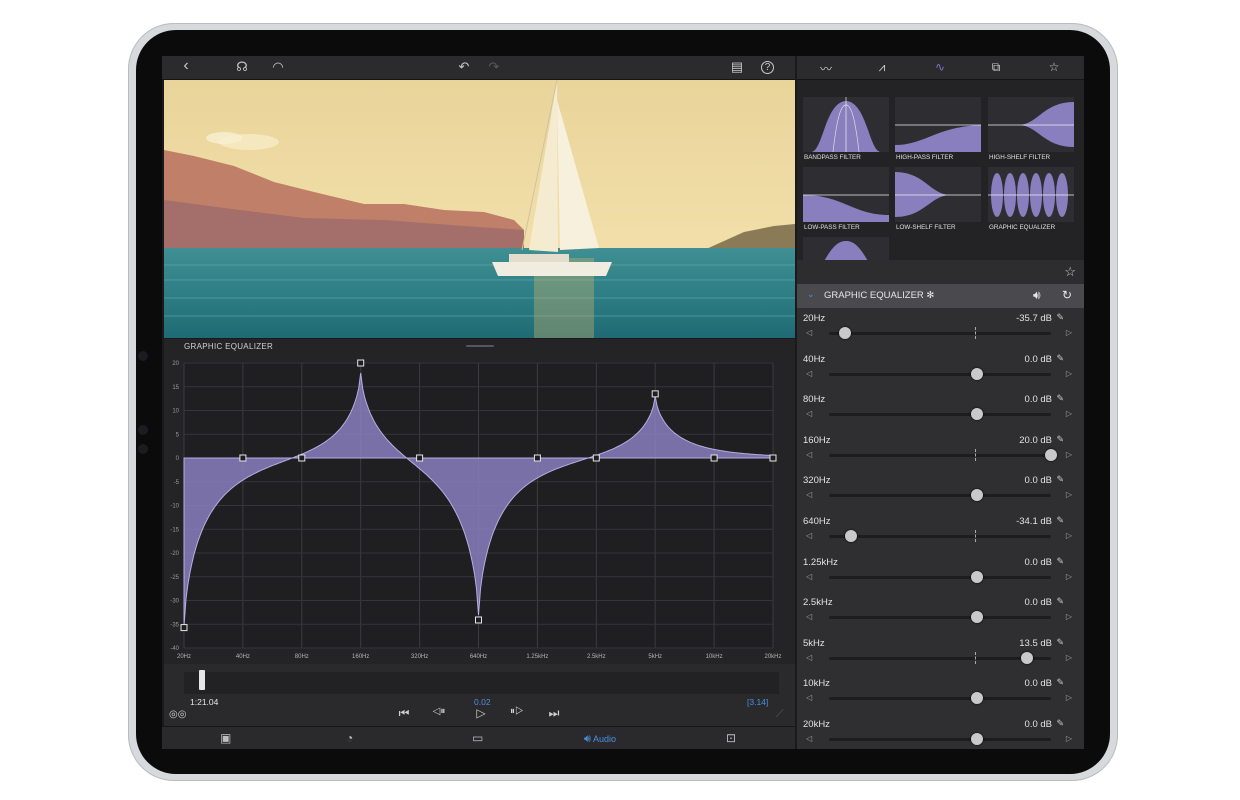 This screenshot has width=1240, height=800. Describe the element at coordinates (1031, 129) in the screenshot. I see `preset-high-shelf-filter: HIGH-SHELF FILTER` at that location.